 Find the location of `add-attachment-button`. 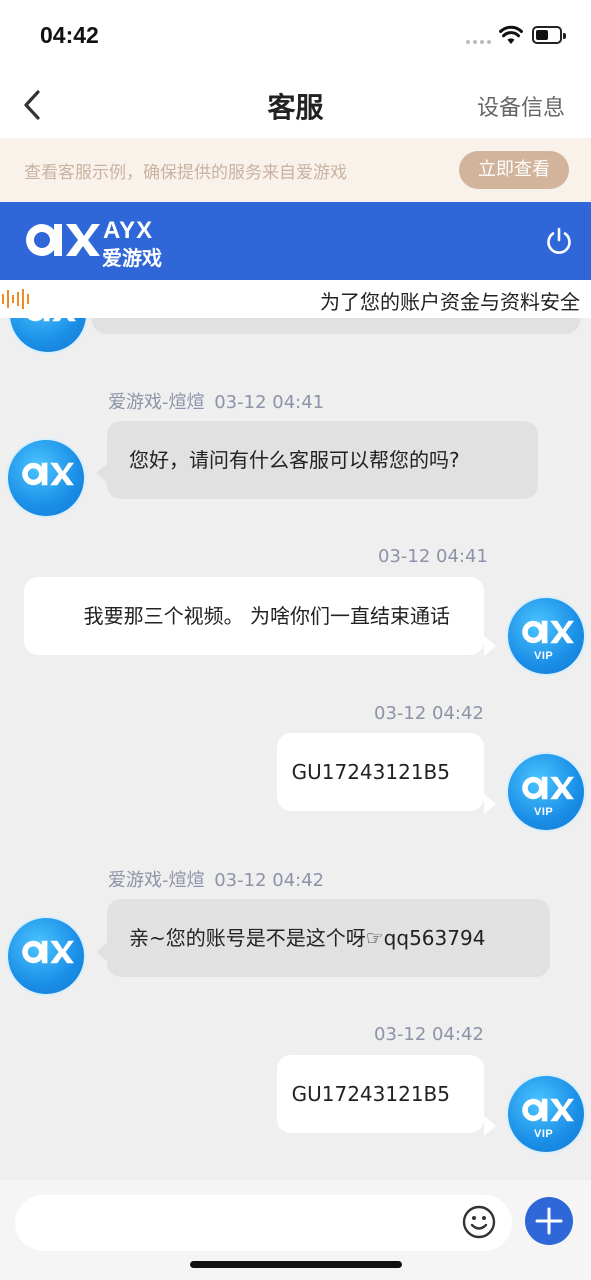

add-attachment-button is located at coordinates (549, 1221).